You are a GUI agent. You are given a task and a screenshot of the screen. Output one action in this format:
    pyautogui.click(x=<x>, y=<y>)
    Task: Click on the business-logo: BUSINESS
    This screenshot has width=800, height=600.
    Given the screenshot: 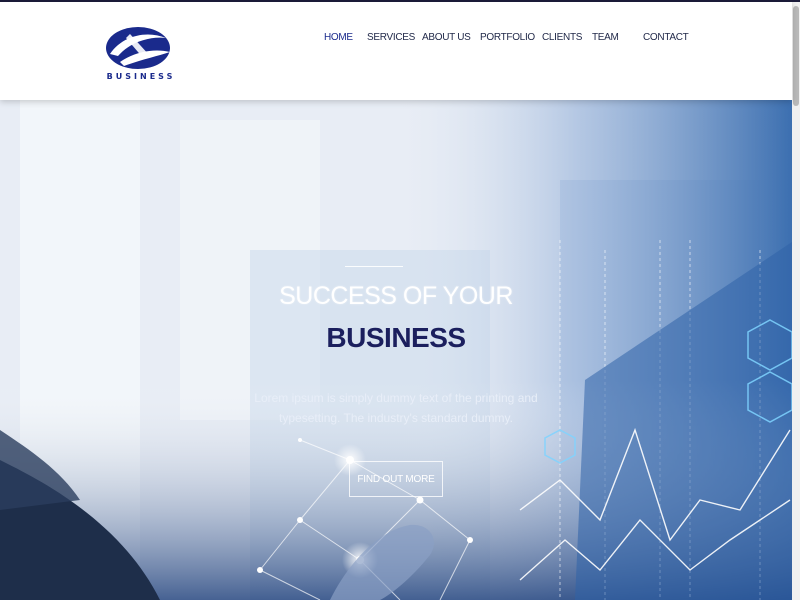 What is the action you would take?
    pyautogui.click(x=141, y=56)
    